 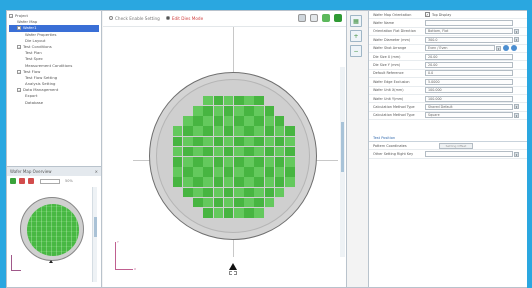 I want to click on fit-icon, so click(x=13, y=181).